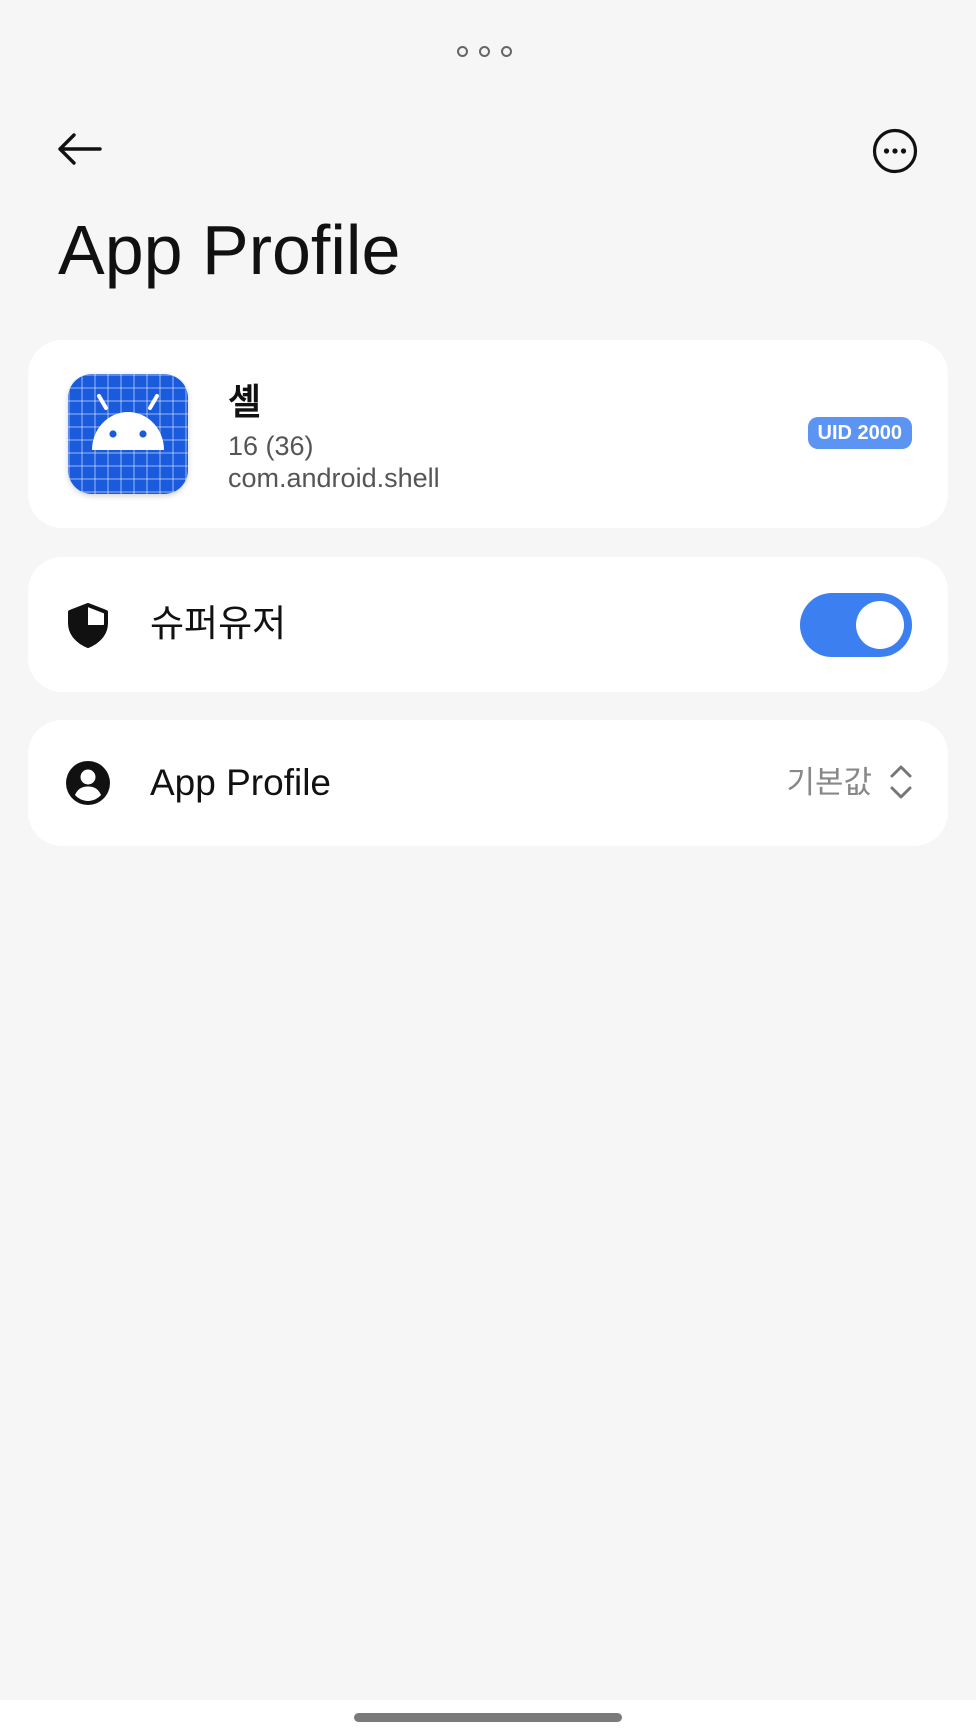 This screenshot has height=1736, width=976. Describe the element at coordinates (240, 782) in the screenshot. I see `app-profile-label: App Profile` at that location.